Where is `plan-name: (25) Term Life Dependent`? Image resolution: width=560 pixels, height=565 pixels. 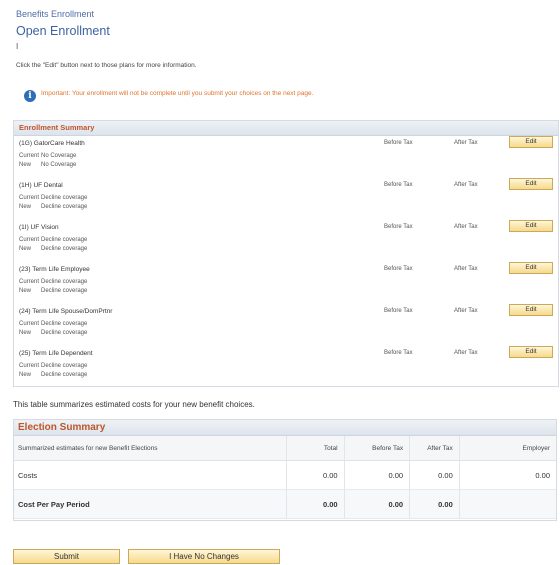
plan-name: (25) Term Life Dependent is located at coordinates (56, 353).